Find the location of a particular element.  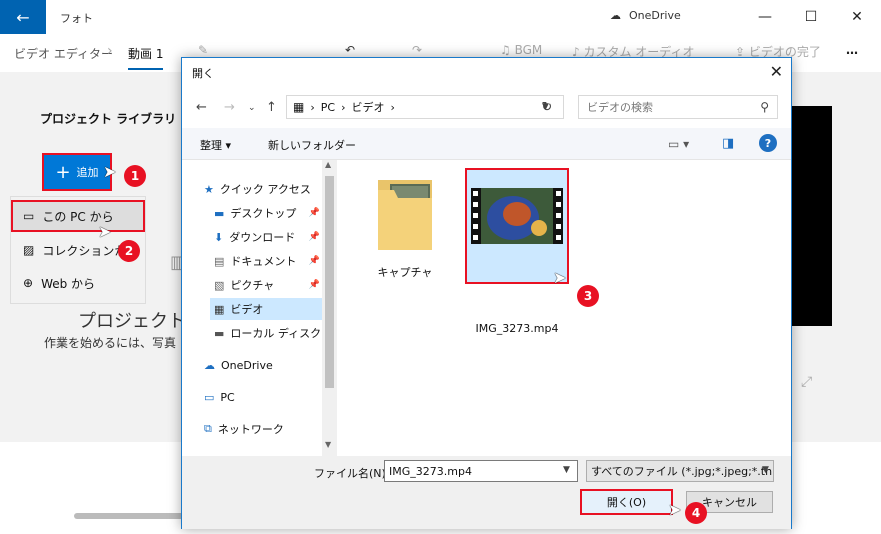

nav-item-documents: ▤ ドキュメント 📌 is located at coordinates (268, 261).